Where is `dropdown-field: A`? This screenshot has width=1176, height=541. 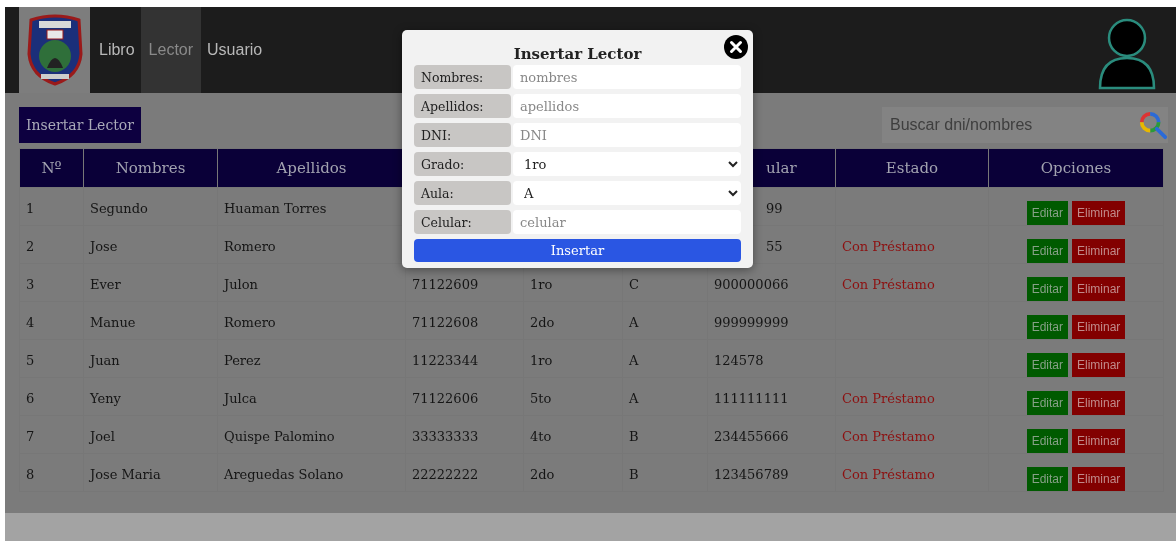 dropdown-field: A is located at coordinates (627, 193).